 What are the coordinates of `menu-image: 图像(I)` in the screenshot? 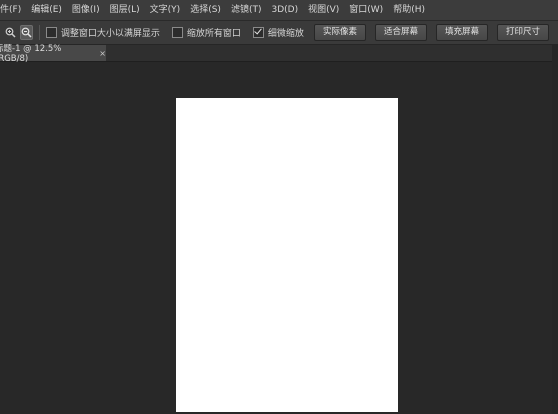 It's located at (86, 10).